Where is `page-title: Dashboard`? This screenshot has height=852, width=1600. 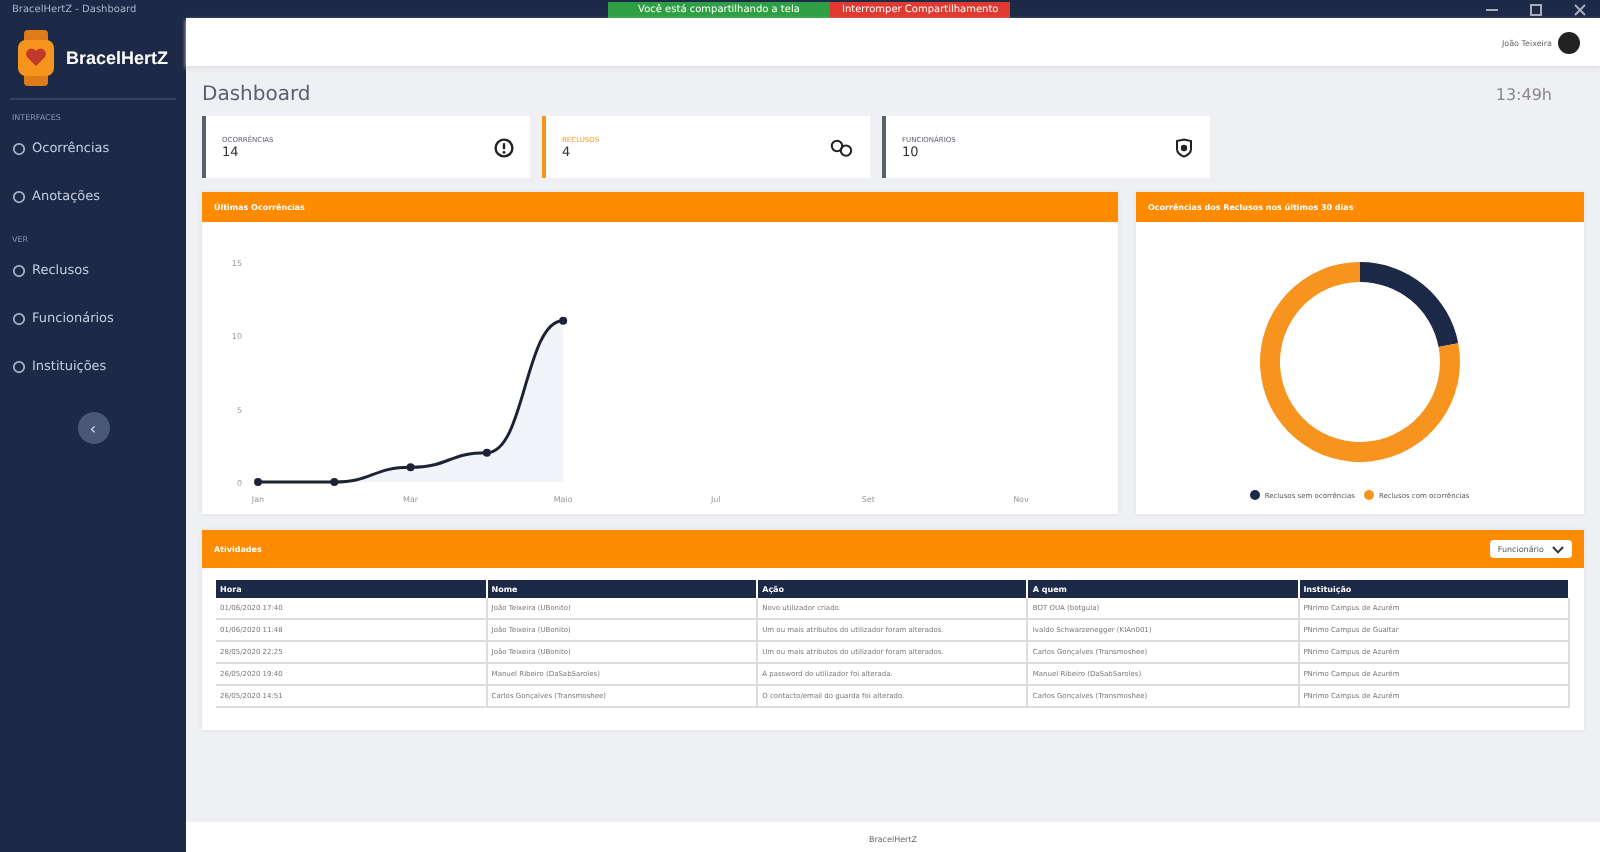 page-title: Dashboard is located at coordinates (256, 95).